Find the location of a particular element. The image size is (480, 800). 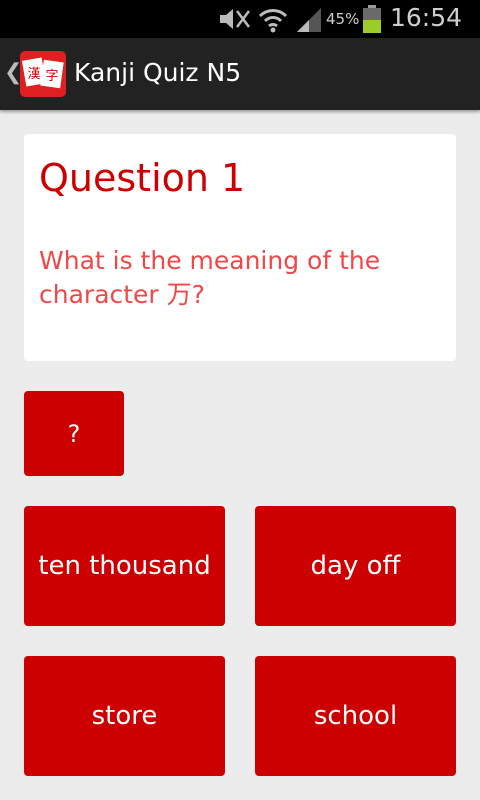

status-bar: 45% 16:54 is located at coordinates (240, 19).